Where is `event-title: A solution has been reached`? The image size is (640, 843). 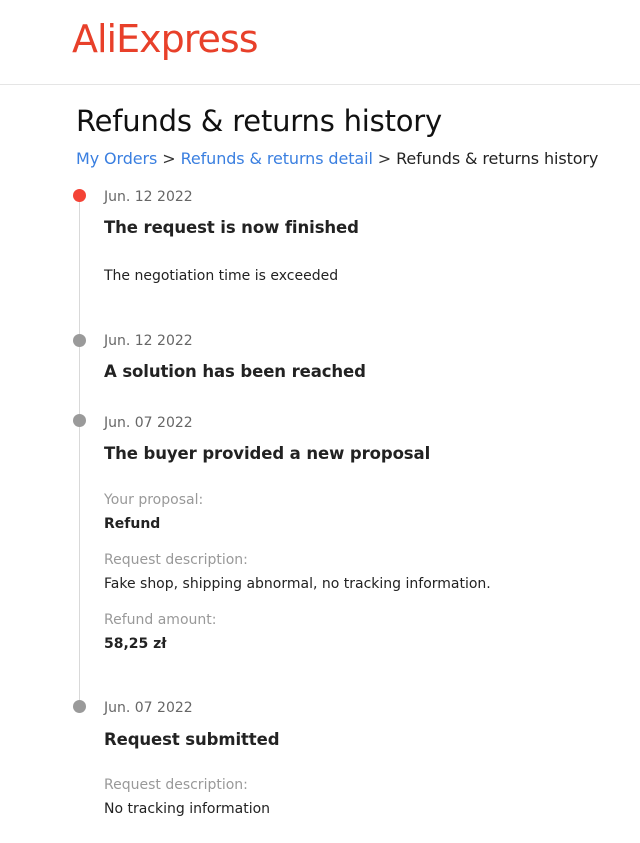
event-title: A solution has been reached is located at coordinates (235, 371).